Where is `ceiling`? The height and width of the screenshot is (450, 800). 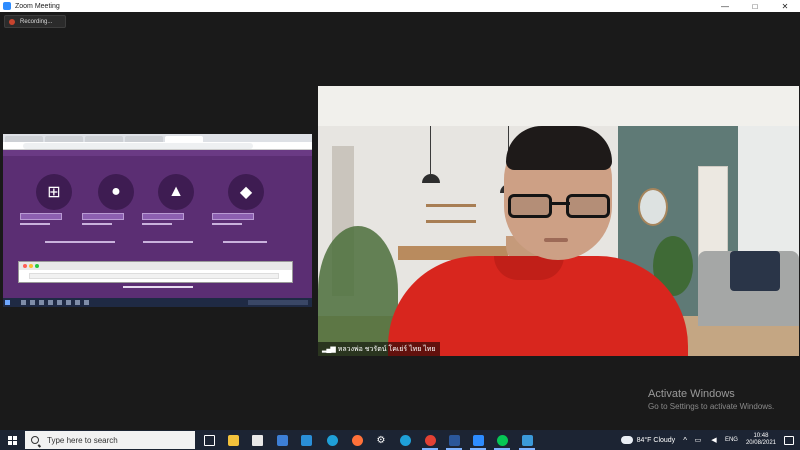
ceiling is located at coordinates (558, 106).